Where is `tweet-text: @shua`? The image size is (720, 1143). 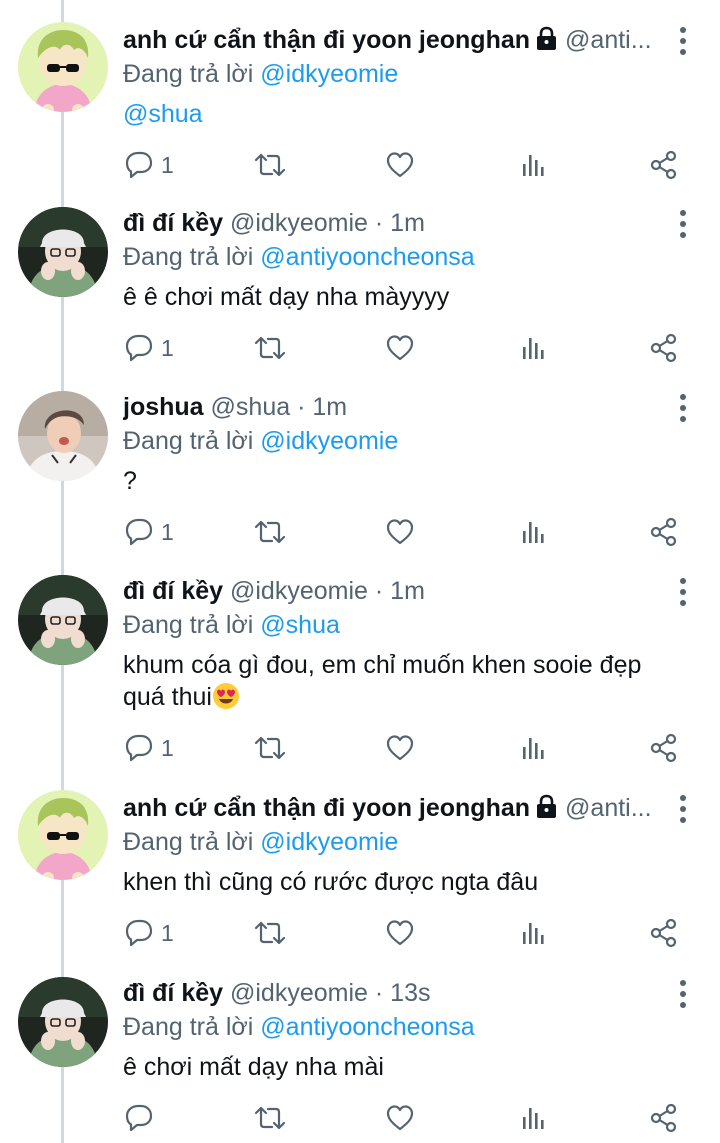 tweet-text: @shua is located at coordinates (408, 114).